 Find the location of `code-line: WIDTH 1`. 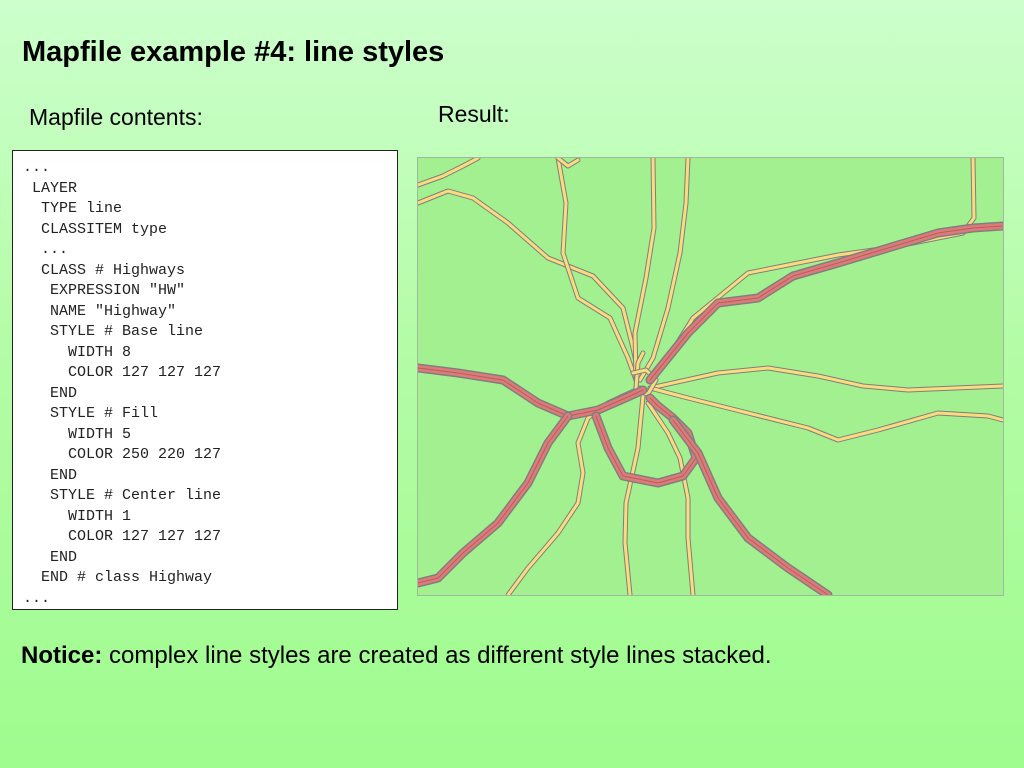

code-line: WIDTH 1 is located at coordinates (77, 516).